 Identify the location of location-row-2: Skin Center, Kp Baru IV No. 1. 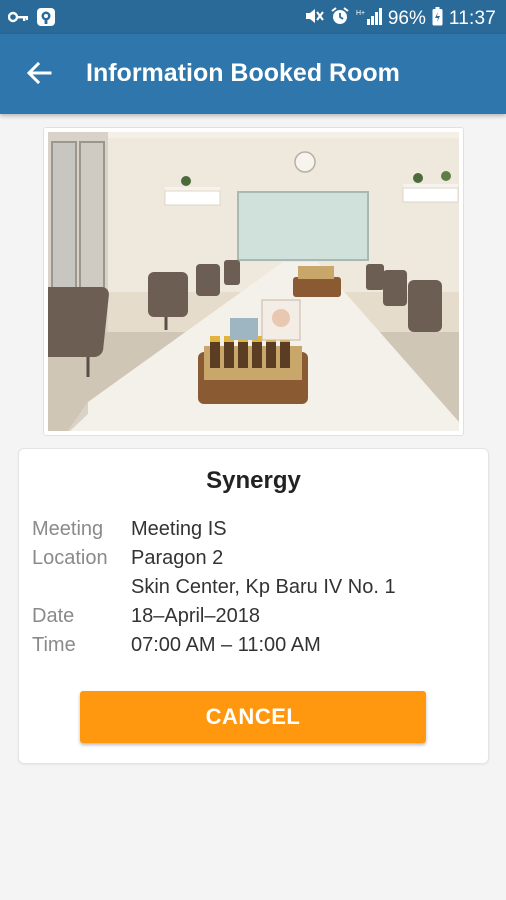
(252, 587).